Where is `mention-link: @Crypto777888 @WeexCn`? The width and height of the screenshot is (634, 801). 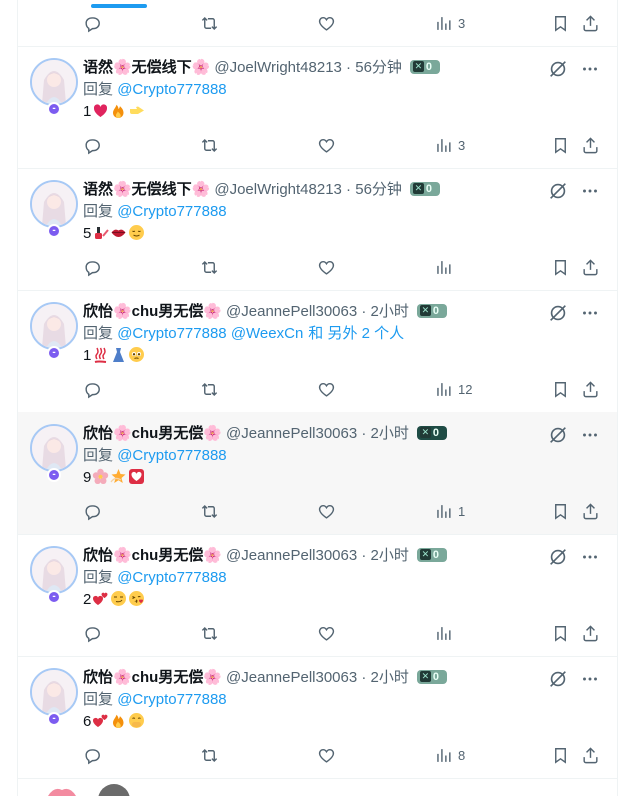 mention-link: @Crypto777888 @WeexCn is located at coordinates (210, 333).